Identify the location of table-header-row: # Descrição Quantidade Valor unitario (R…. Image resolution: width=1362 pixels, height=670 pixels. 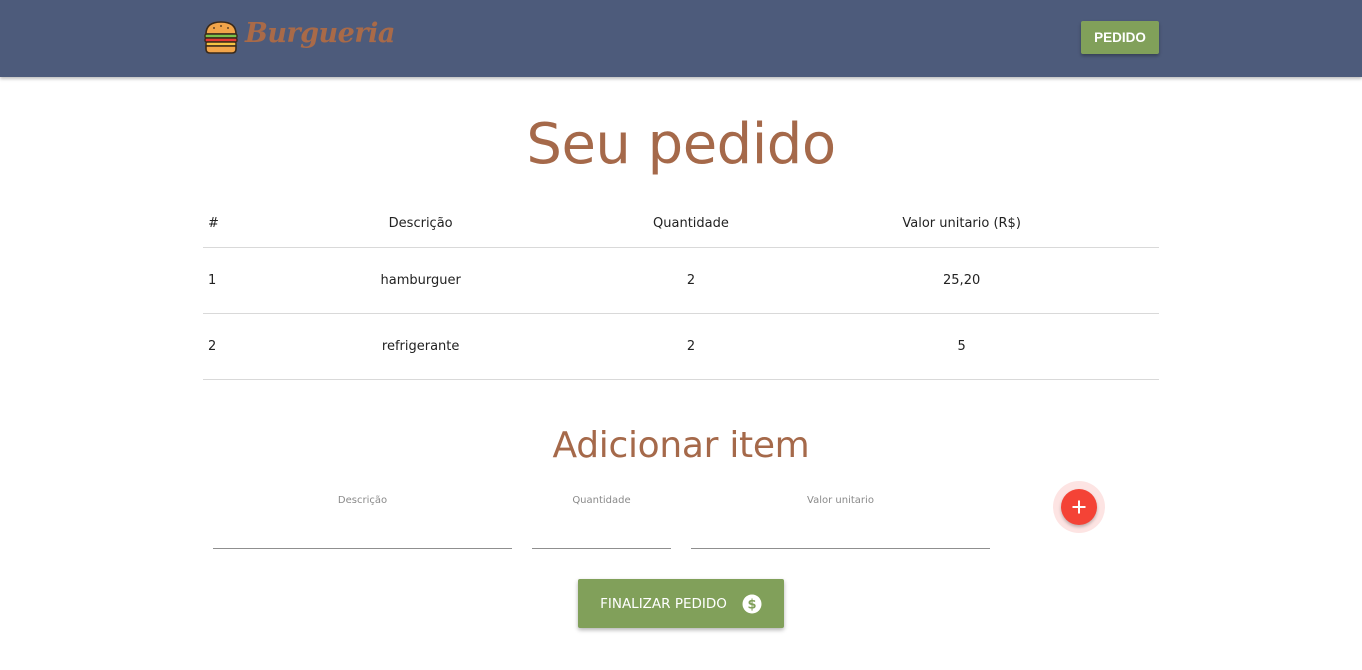
(681, 223).